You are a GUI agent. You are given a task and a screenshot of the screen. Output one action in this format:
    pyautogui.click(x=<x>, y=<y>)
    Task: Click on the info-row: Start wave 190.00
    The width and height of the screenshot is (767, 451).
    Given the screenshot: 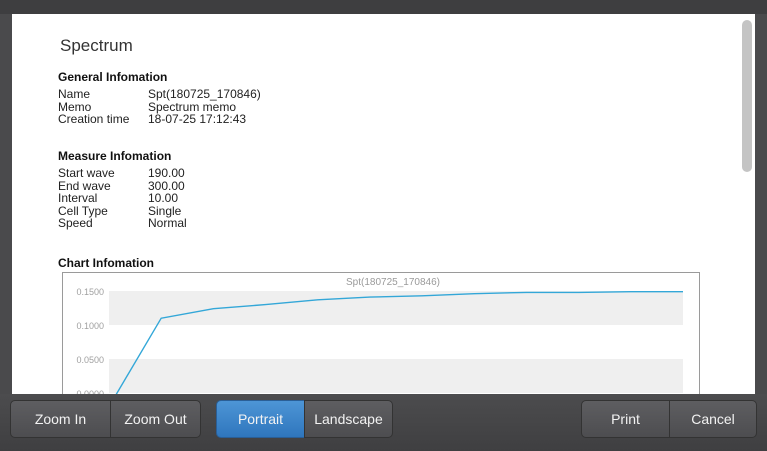 What is the action you would take?
    pyautogui.click(x=121, y=173)
    